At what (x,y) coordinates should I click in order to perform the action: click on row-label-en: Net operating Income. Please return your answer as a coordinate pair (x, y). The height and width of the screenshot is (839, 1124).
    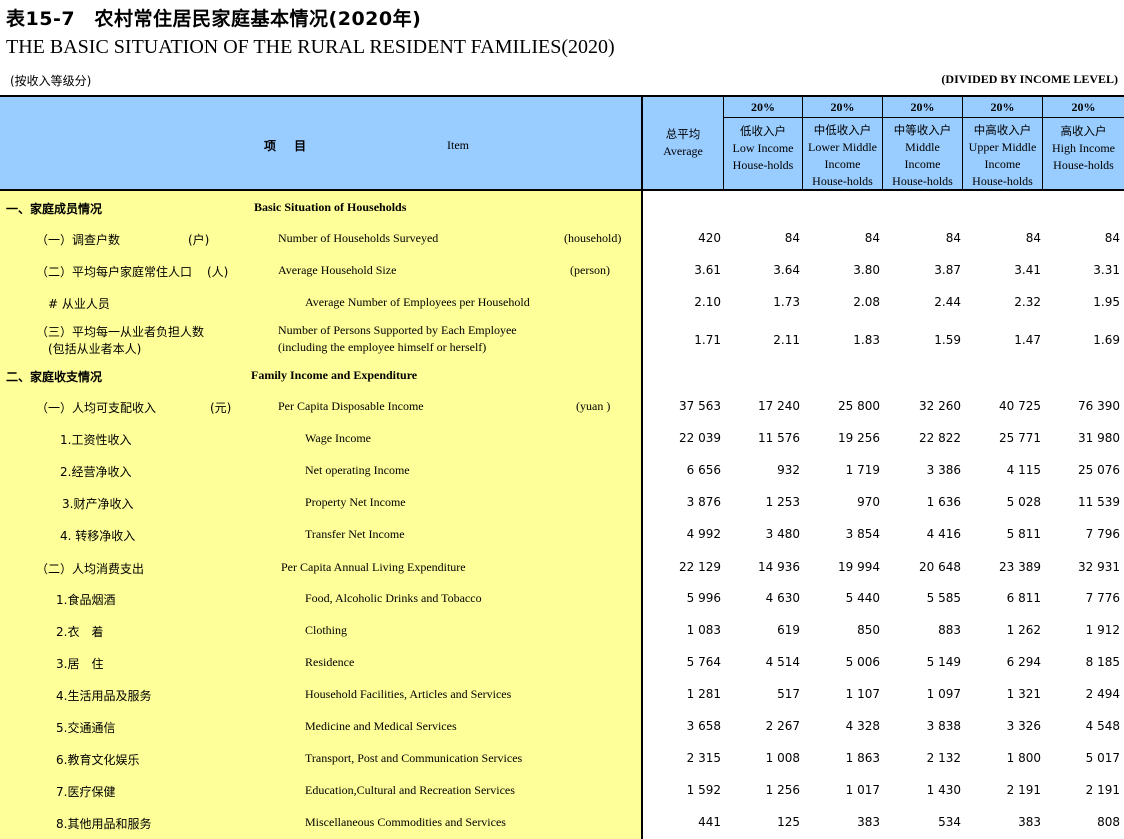
    Looking at the image, I should click on (357, 470).